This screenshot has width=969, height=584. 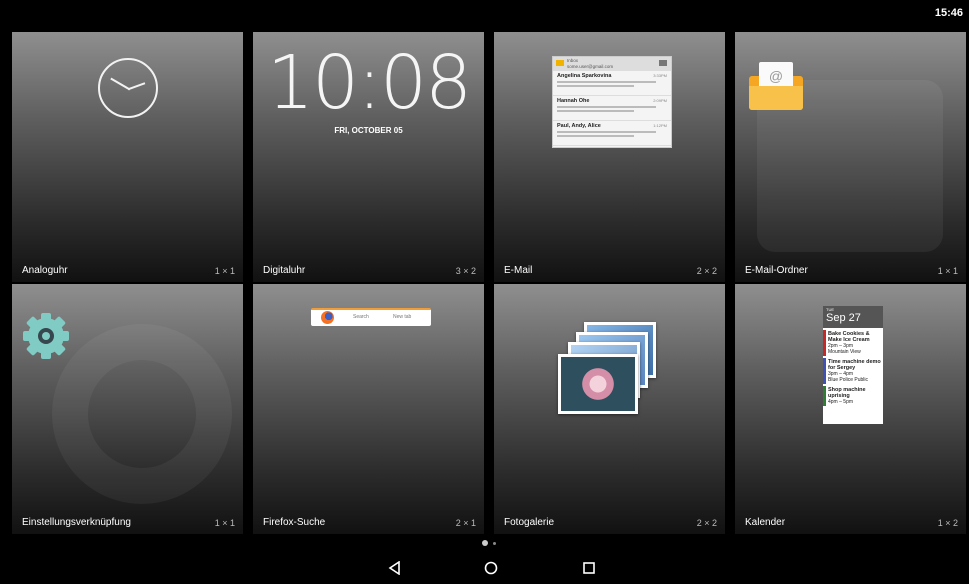 What do you see at coordinates (369, 83) in the screenshot?
I see `digital-clock-time: 10:08` at bounding box center [369, 83].